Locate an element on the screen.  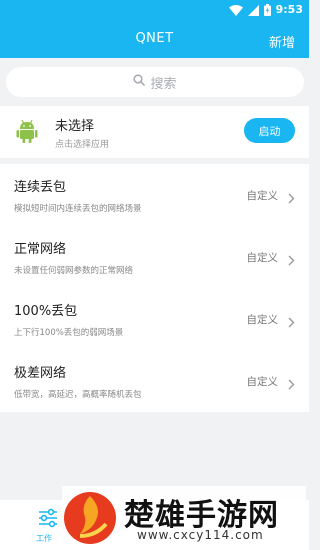
list-item-title: 极差网络 is located at coordinates (40, 373).